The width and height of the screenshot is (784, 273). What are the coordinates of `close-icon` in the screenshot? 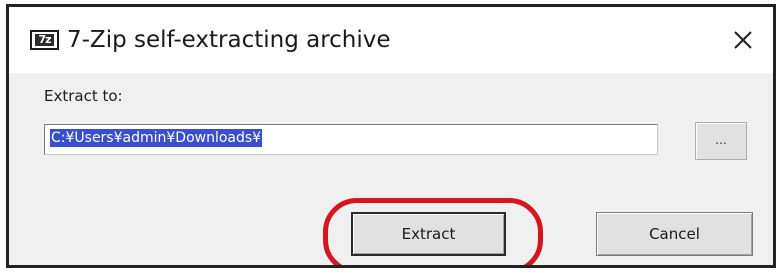 It's located at (743, 40).